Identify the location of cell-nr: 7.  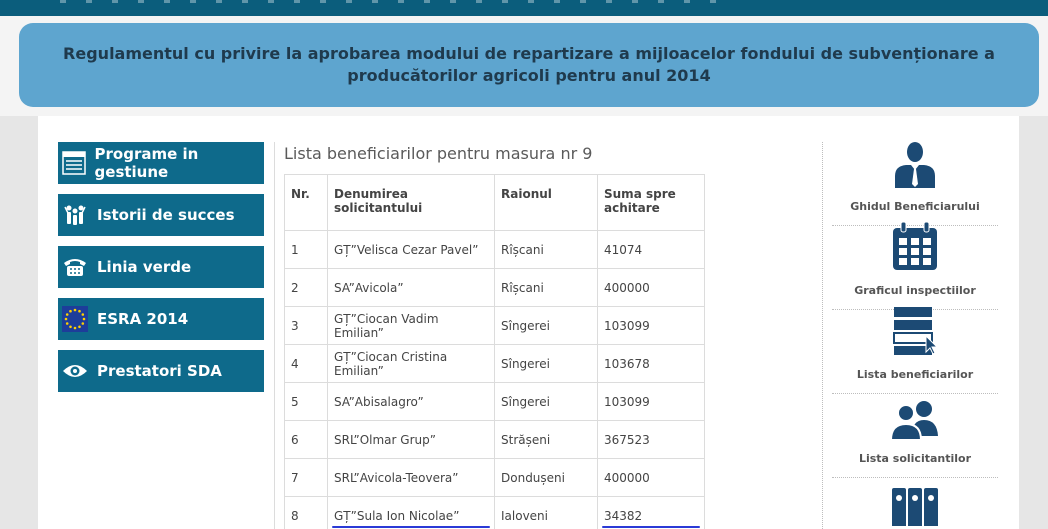
(306, 477).